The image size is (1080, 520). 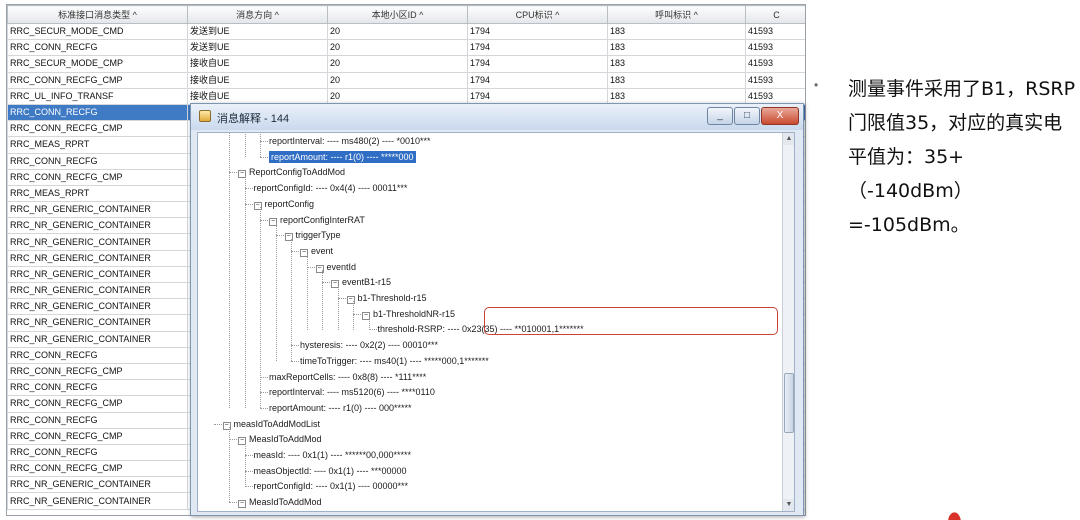 I want to click on tree-node: − reportConfigInterRAT, so click(x=317, y=220).